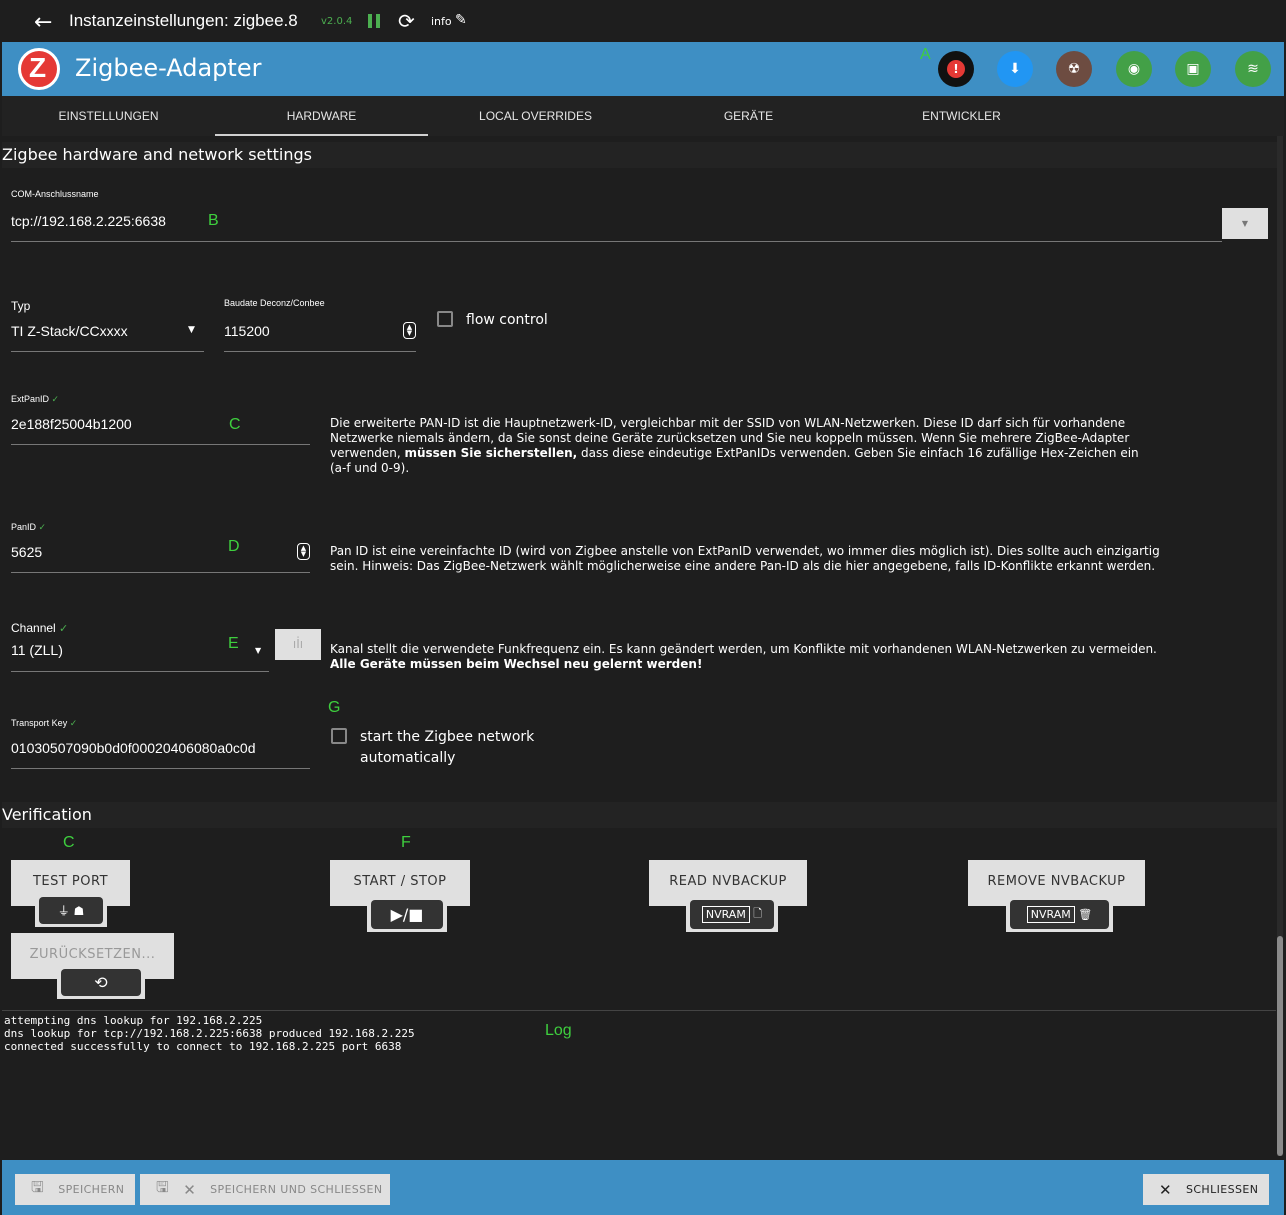 This screenshot has width=1286, height=1215. What do you see at coordinates (88, 221) in the screenshot?
I see `com-port-input: tcp://192.168.2.225:6638` at bounding box center [88, 221].